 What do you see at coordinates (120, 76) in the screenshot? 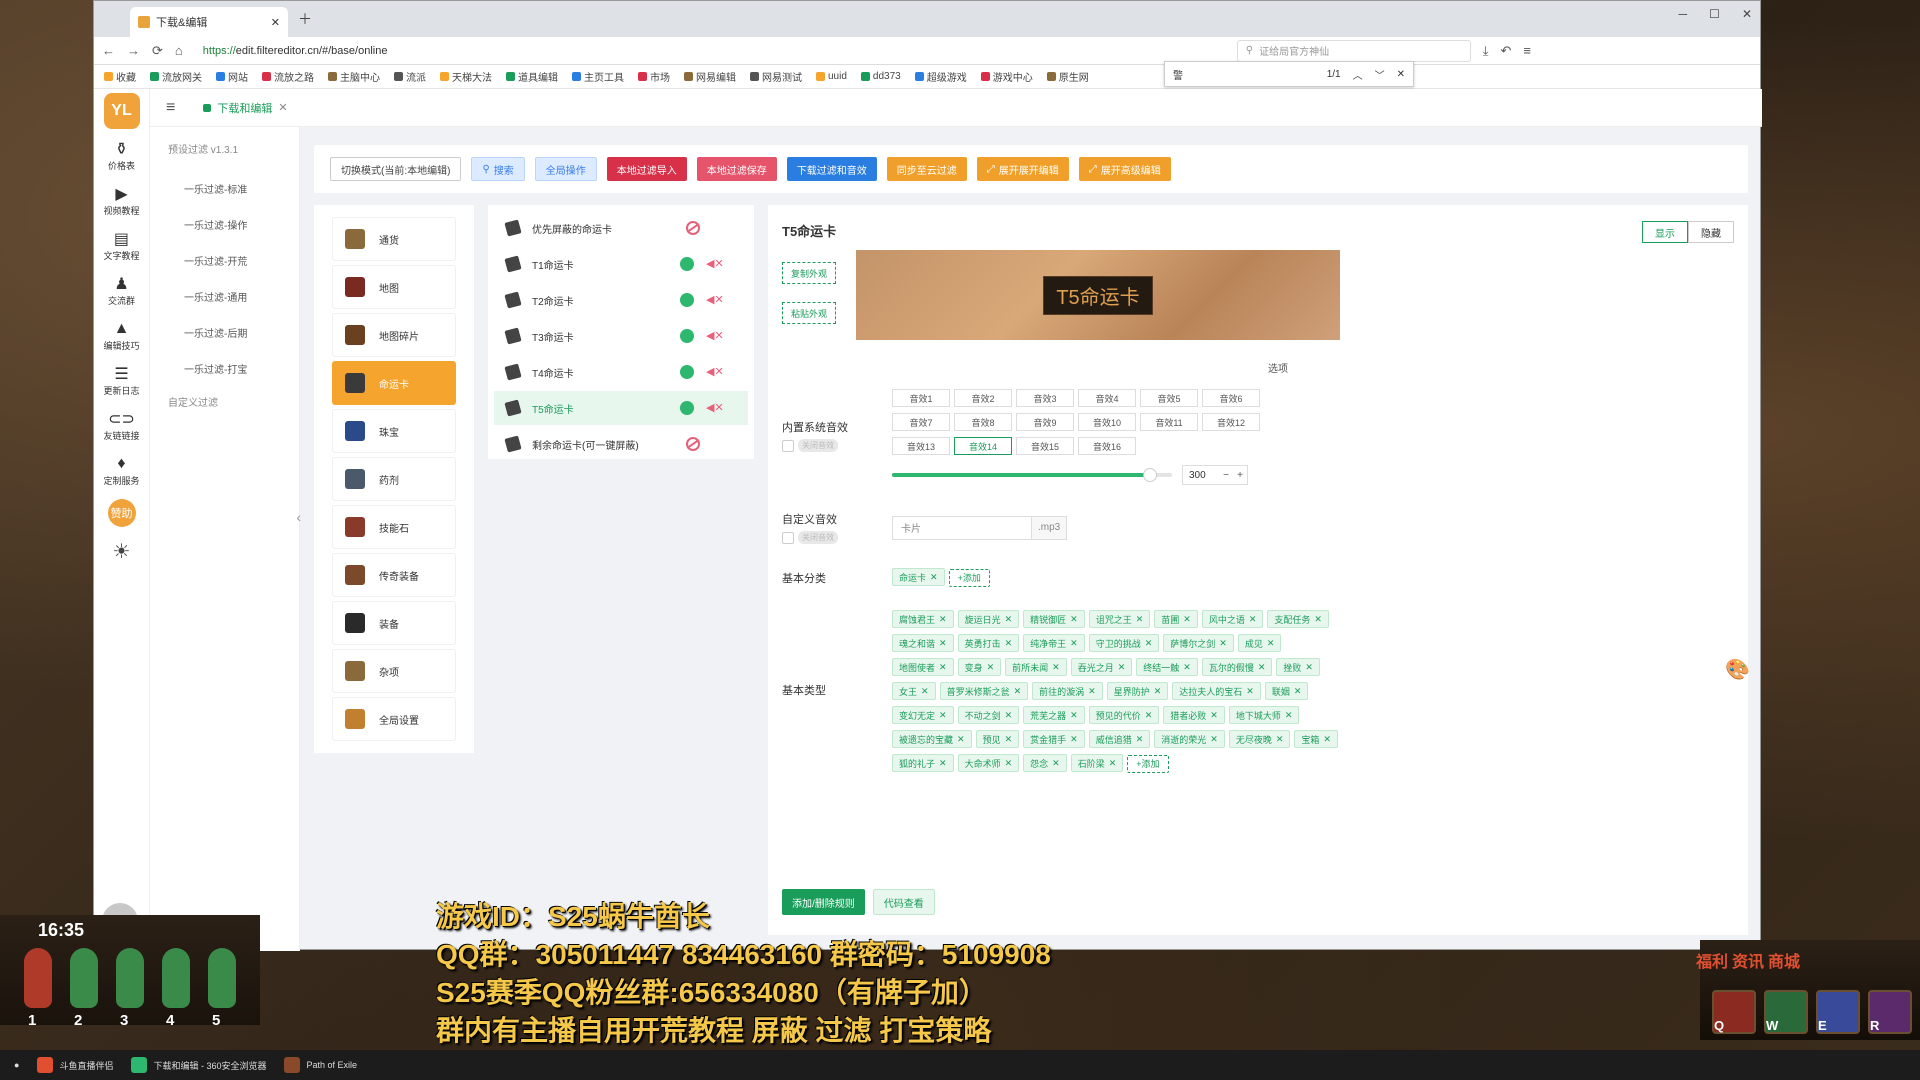
I see `bookmark-item: 收藏` at bounding box center [120, 76].